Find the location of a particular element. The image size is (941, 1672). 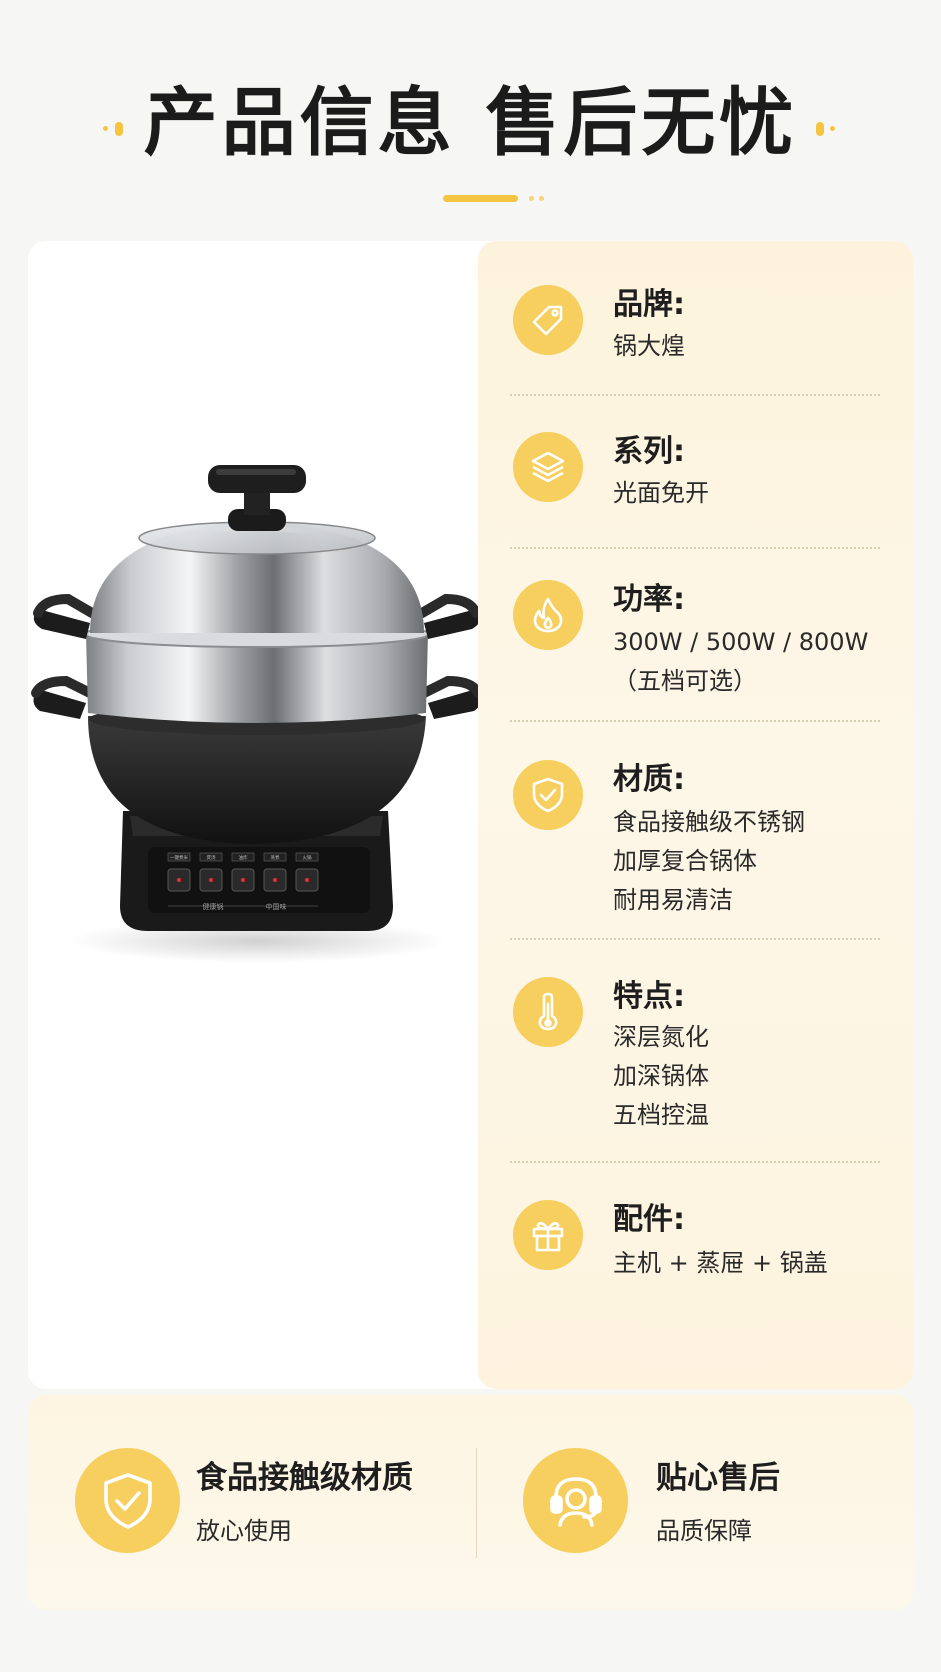

guarantee-subtitle: 放心使用 is located at coordinates (244, 1531).